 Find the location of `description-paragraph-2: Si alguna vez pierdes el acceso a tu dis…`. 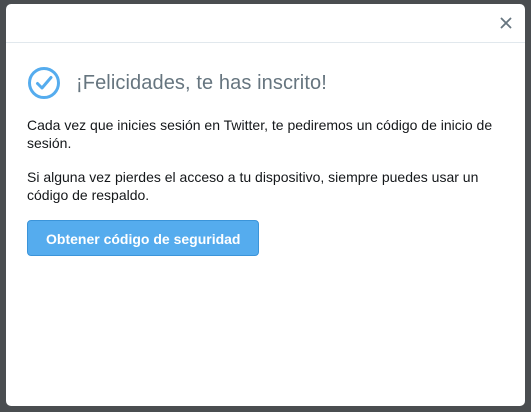

description-paragraph-2: Si alguna vez pierdes el acceso a tu dis… is located at coordinates (253, 186).